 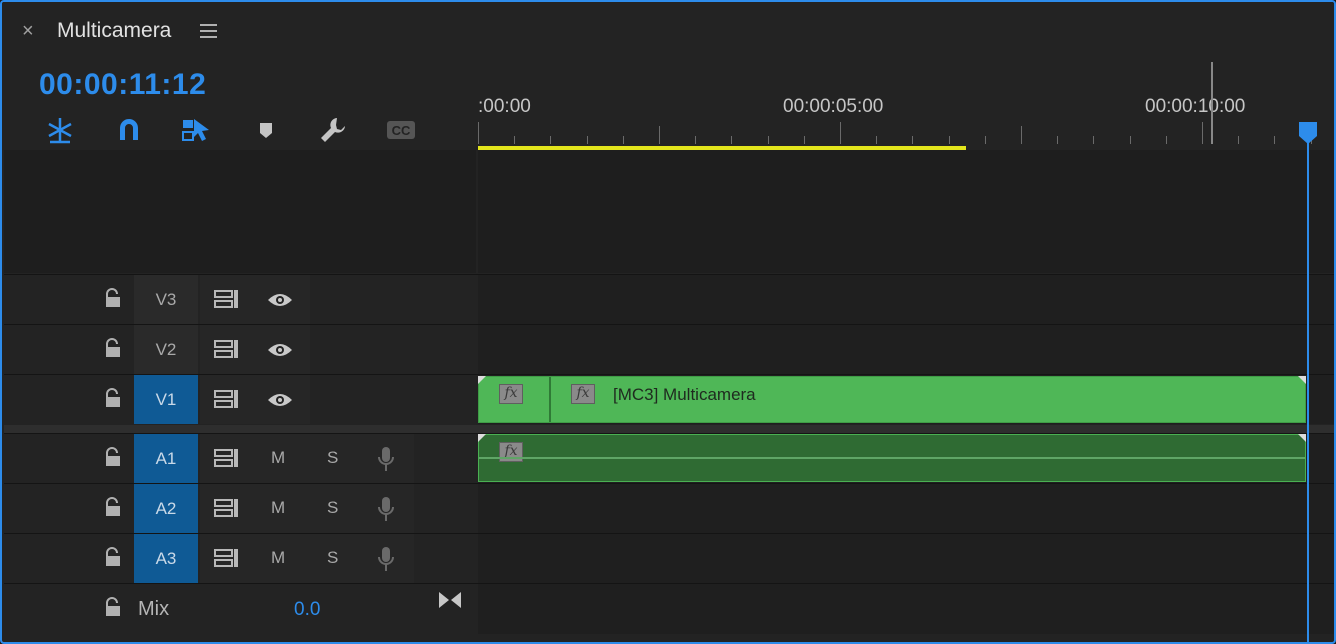 What do you see at coordinates (129, 130) in the screenshot?
I see `snap-magnet-icon` at bounding box center [129, 130].